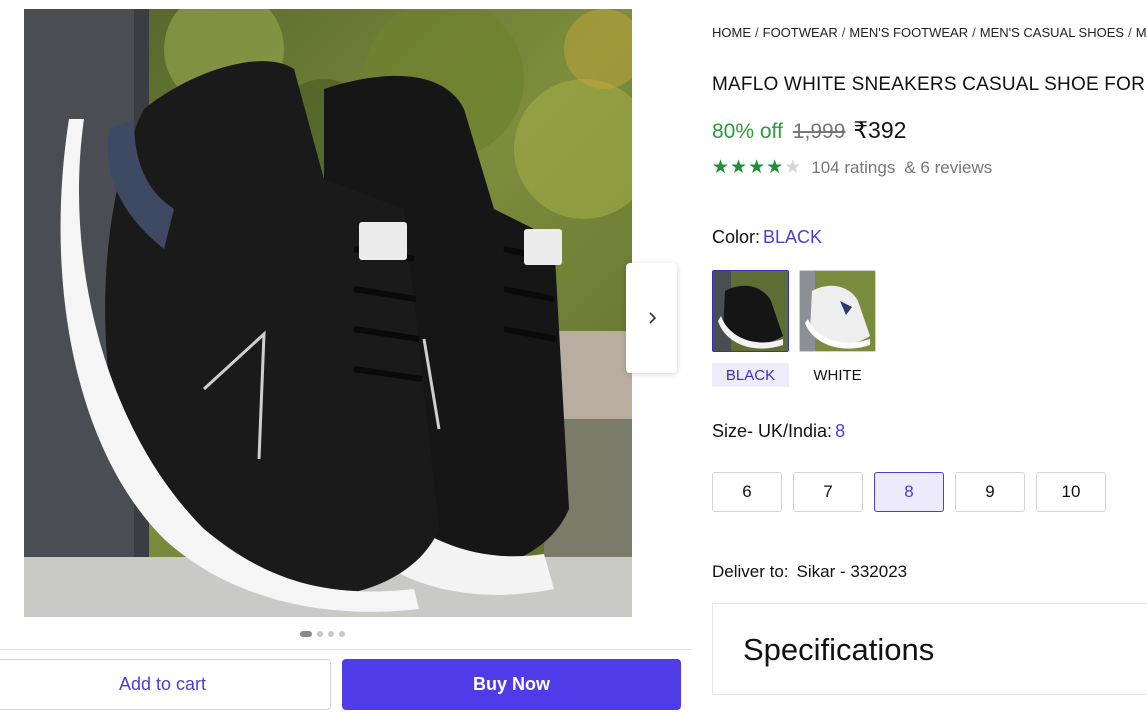 This screenshot has height=717, width=1147. What do you see at coordinates (736, 237) in the screenshot?
I see `color-label-text: Color:` at bounding box center [736, 237].